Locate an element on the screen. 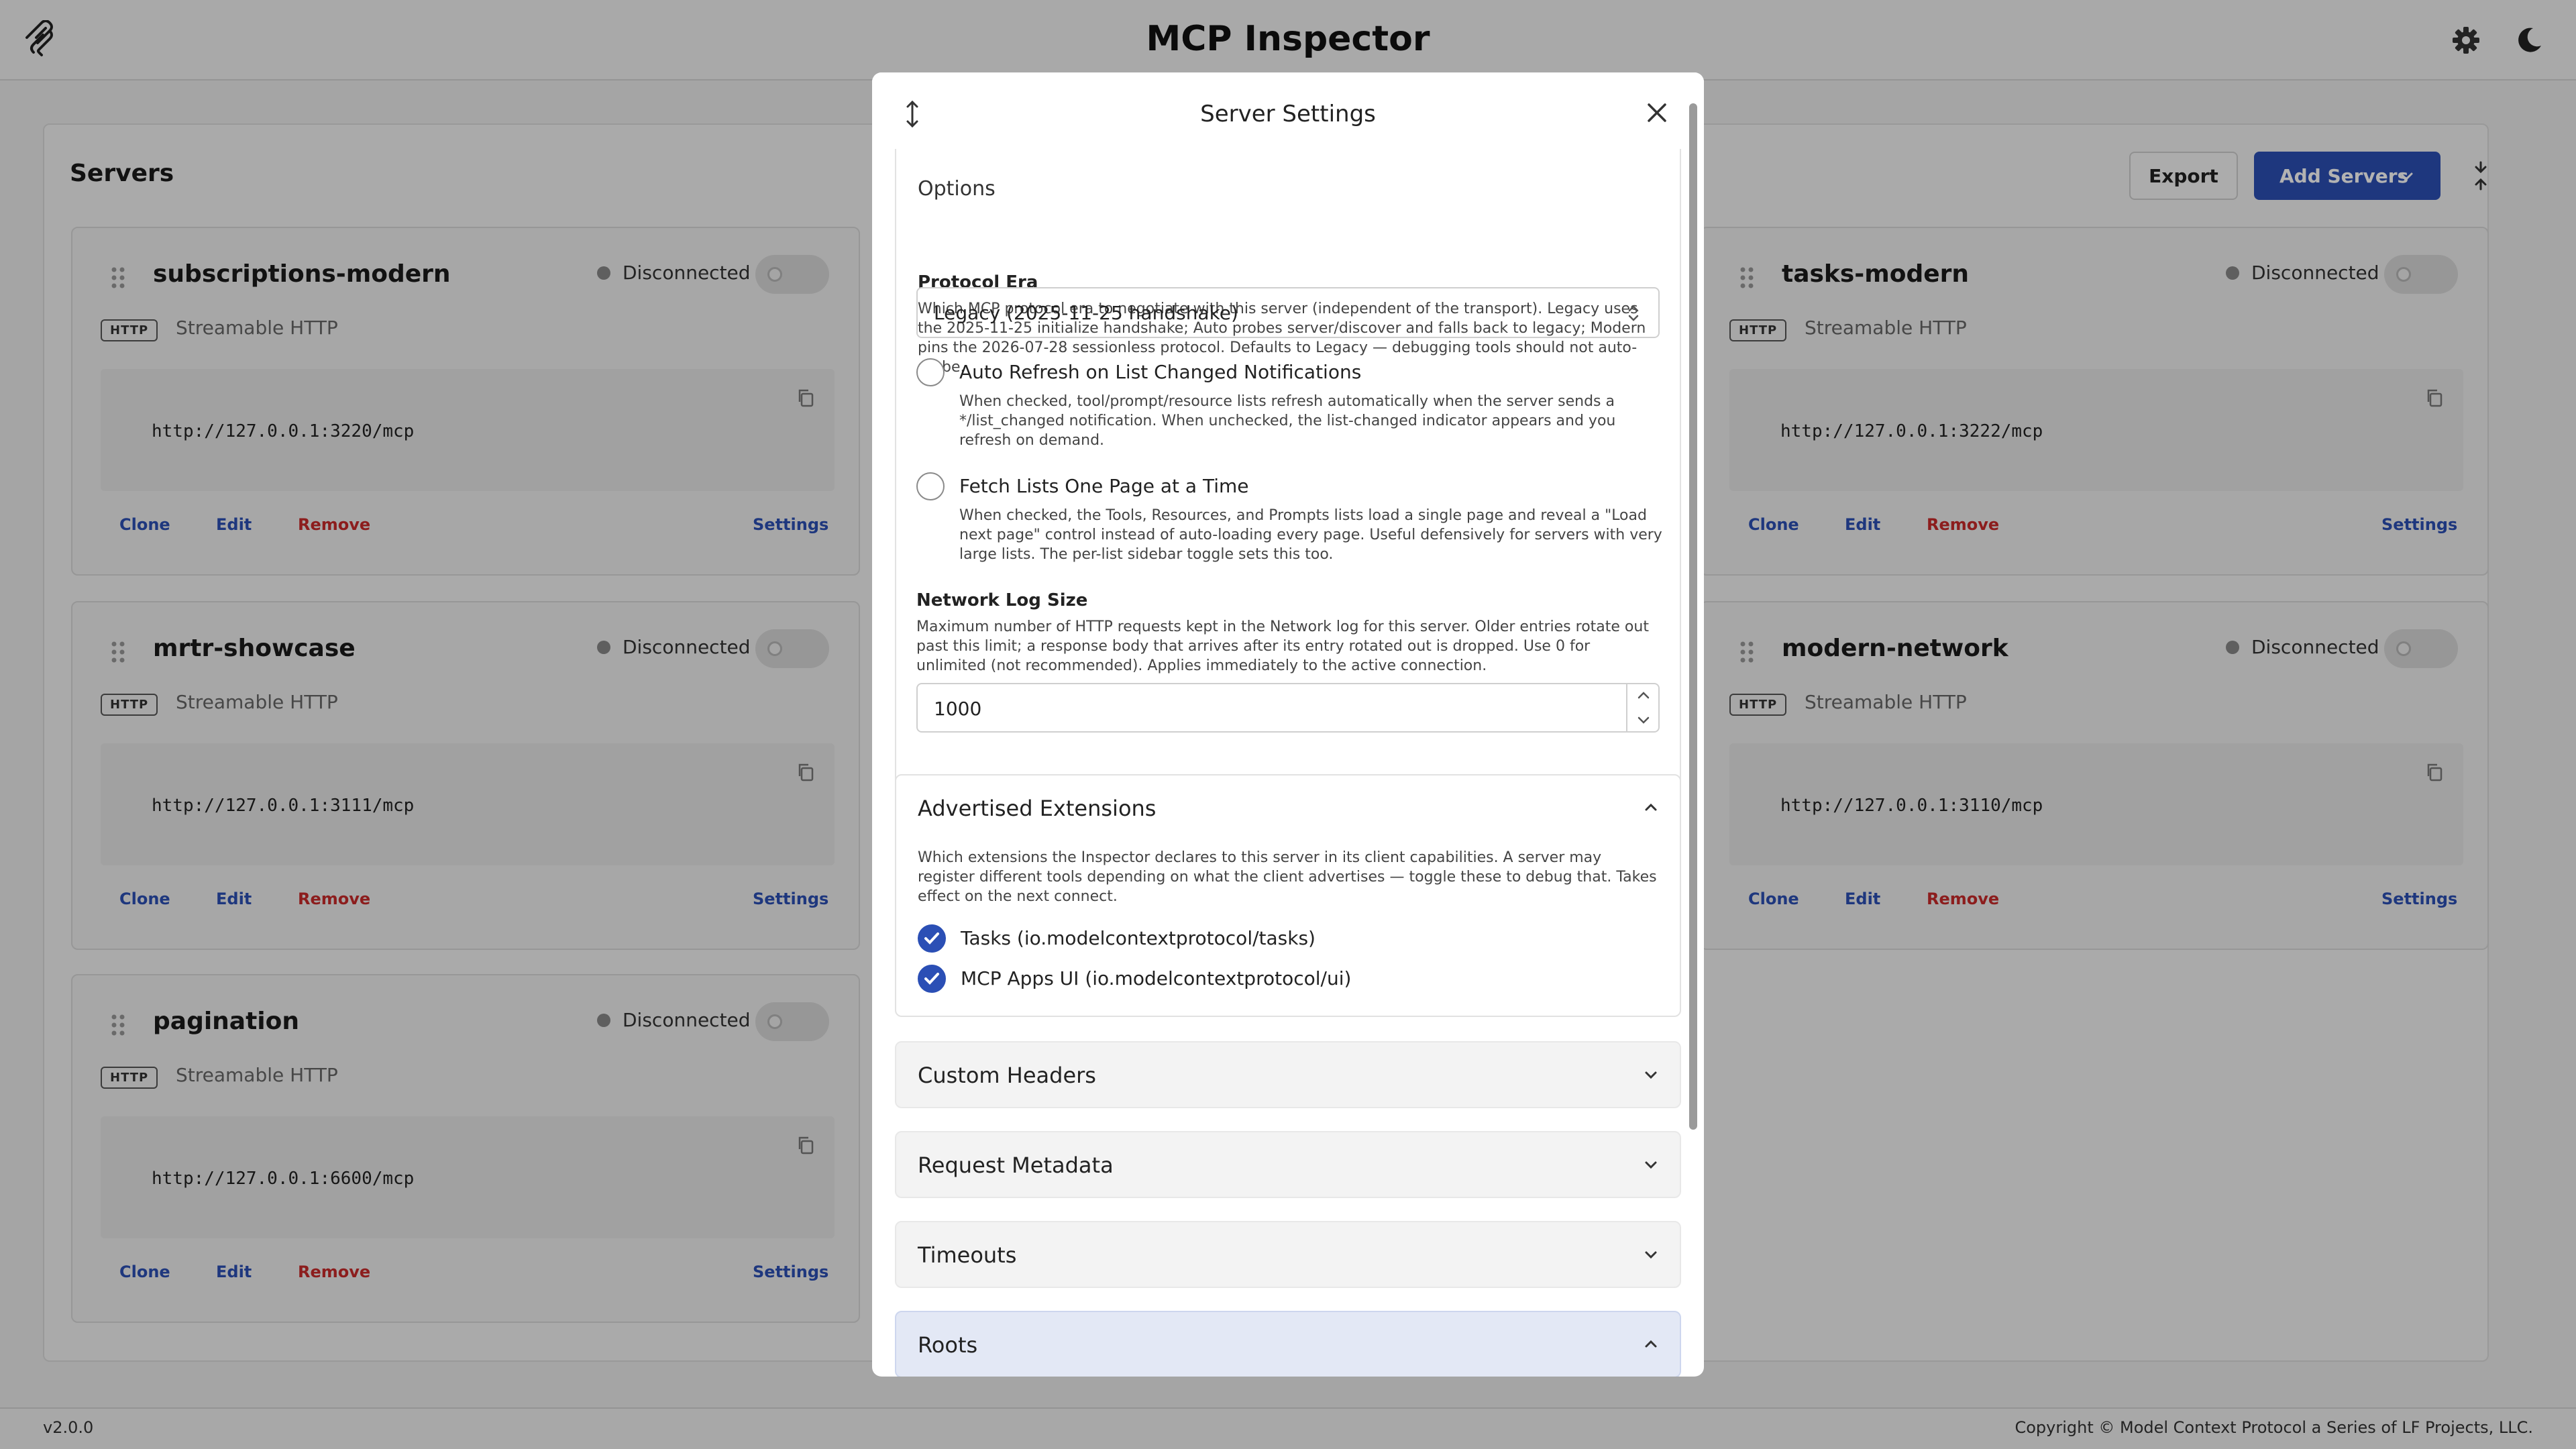 The image size is (2576, 1449). options-section-title: Options is located at coordinates (957, 189).